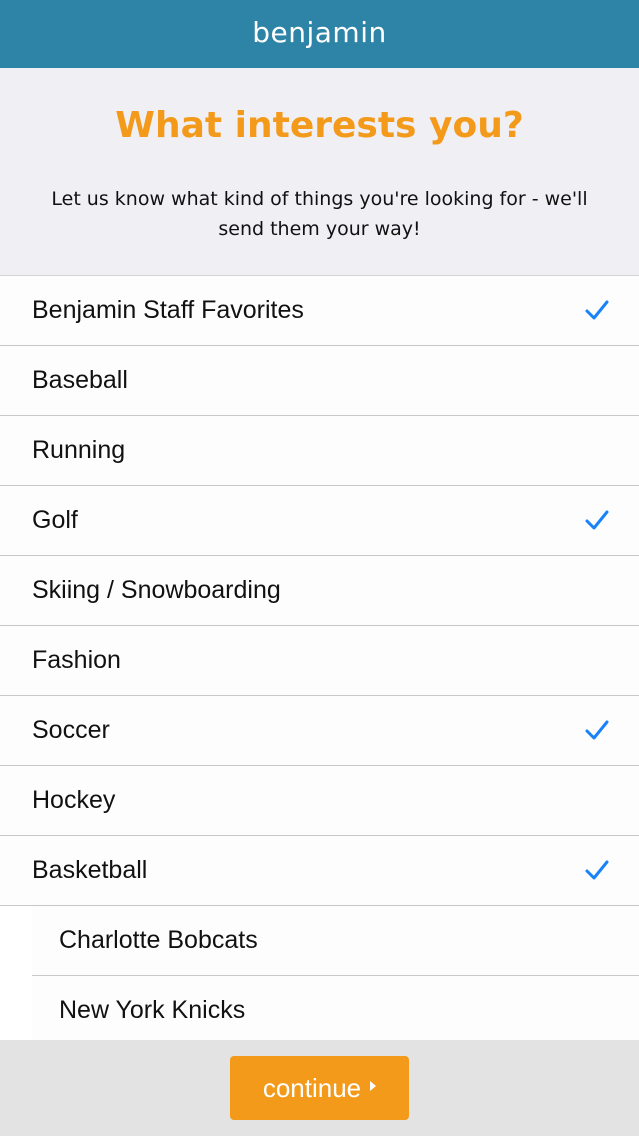 The width and height of the screenshot is (639, 1136). What do you see at coordinates (319, 871) in the screenshot?
I see `interest-row: Basketball` at bounding box center [319, 871].